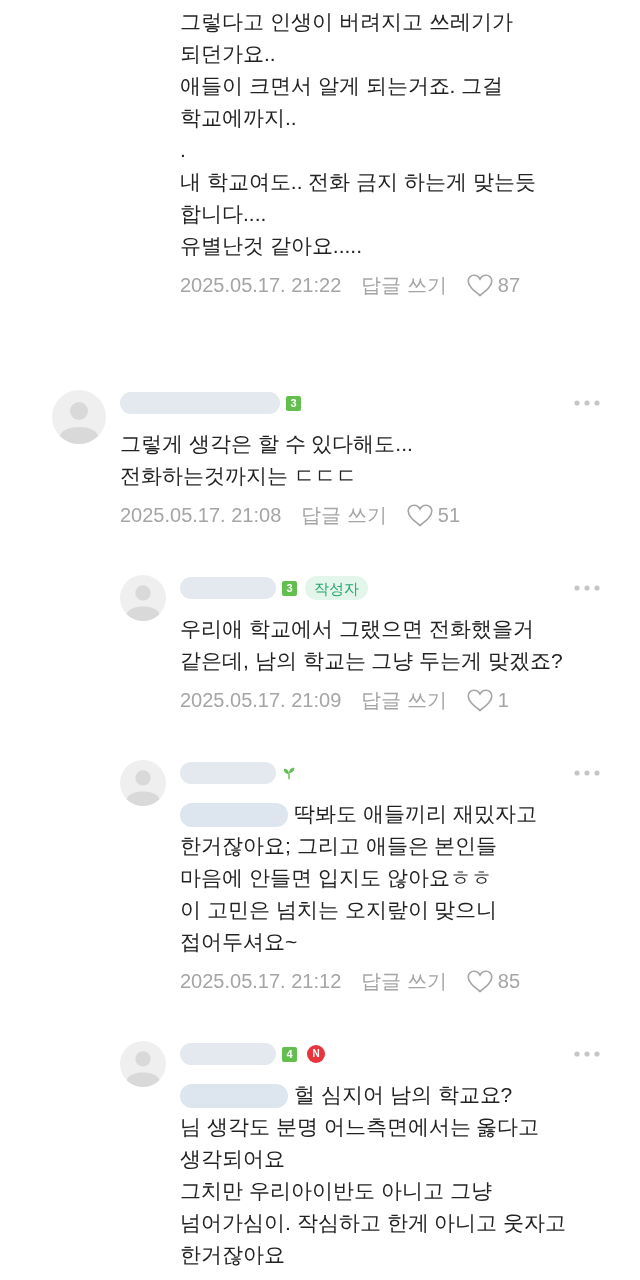 The height and width of the screenshot is (1280, 640). I want to click on comment-text: 우리애 학교에서 그랬으면 전화했을거 같은데, 남의 학교는 그냥 두는게 맞겠죠?, so click(371, 644).